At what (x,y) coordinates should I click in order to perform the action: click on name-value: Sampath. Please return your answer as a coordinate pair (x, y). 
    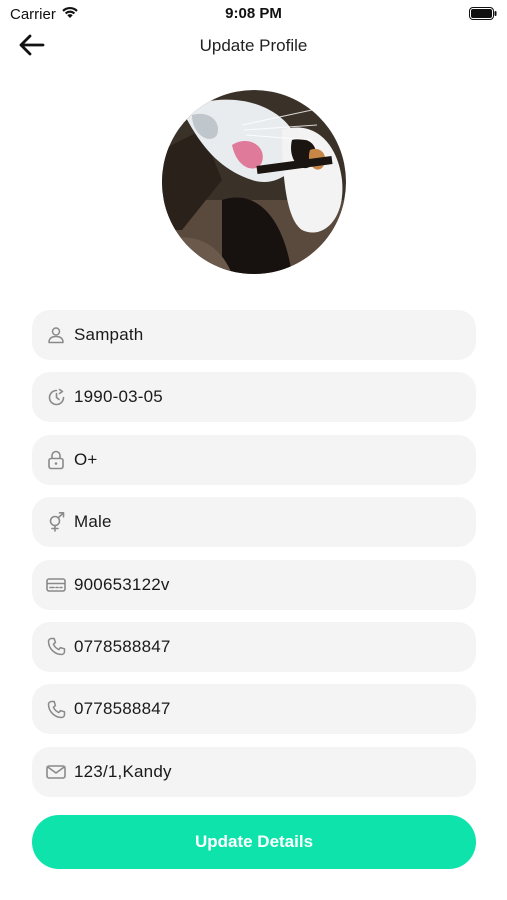
    Looking at the image, I should click on (109, 334).